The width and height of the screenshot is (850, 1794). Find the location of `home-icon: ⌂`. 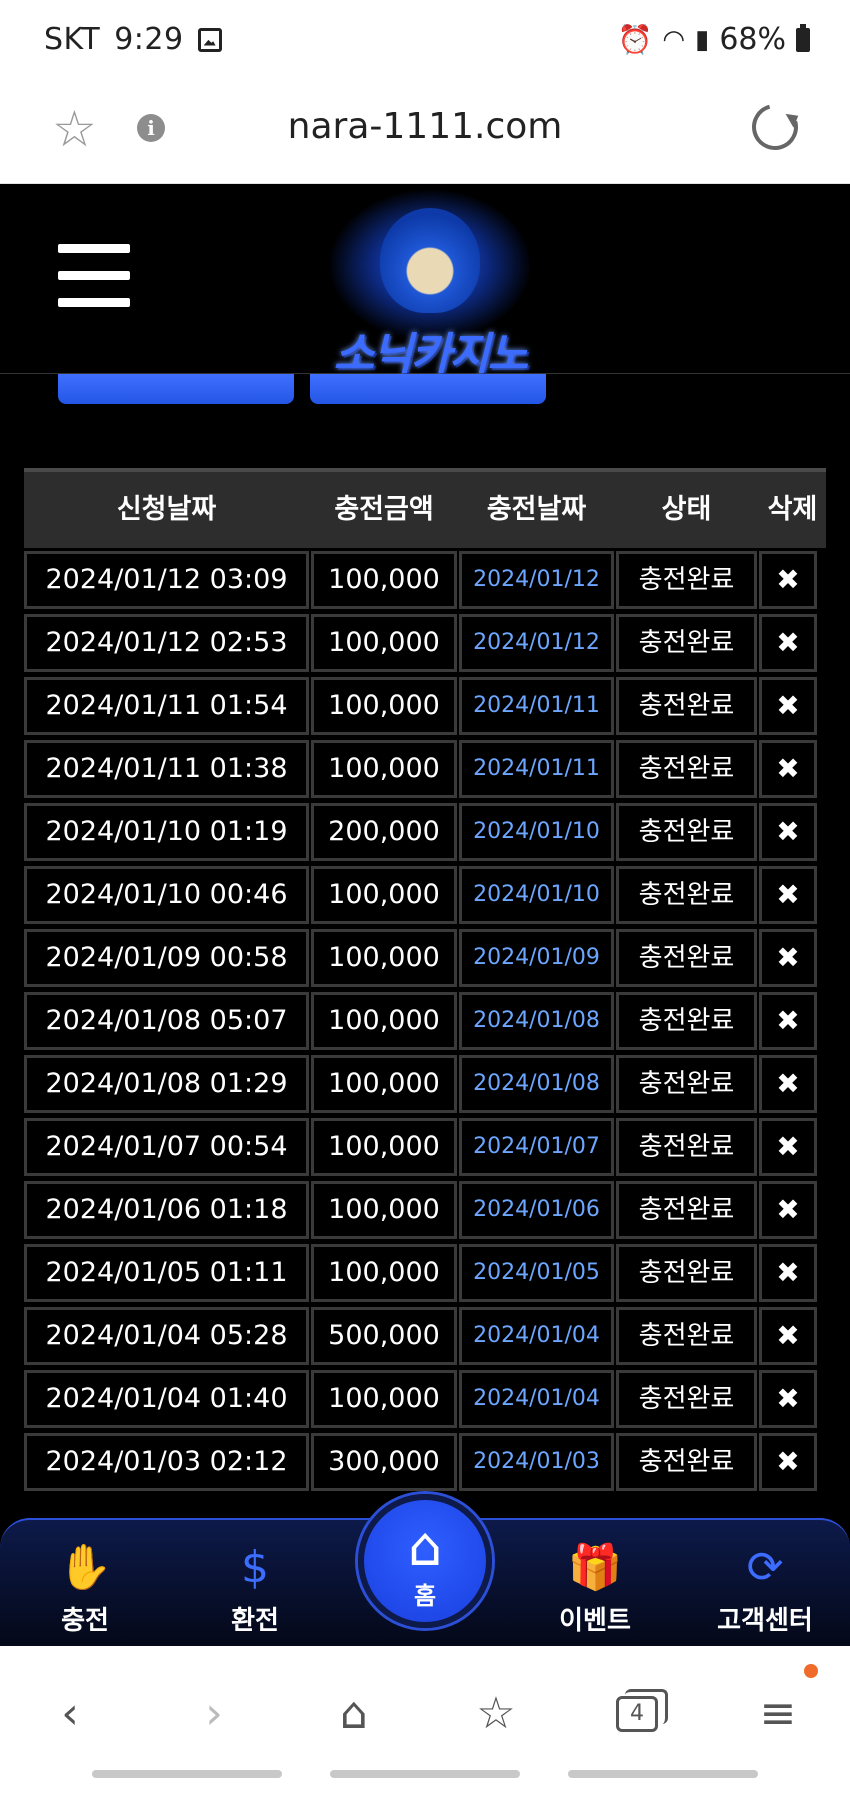

home-icon: ⌂ is located at coordinates (354, 1714).